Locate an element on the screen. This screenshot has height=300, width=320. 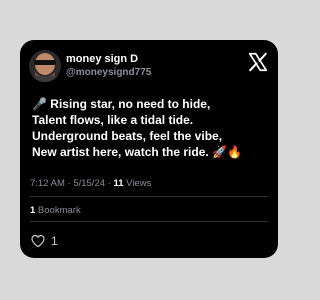
tweet-meta: 7:12 AM · 5/15/24 · 11 Views is located at coordinates (90, 183).